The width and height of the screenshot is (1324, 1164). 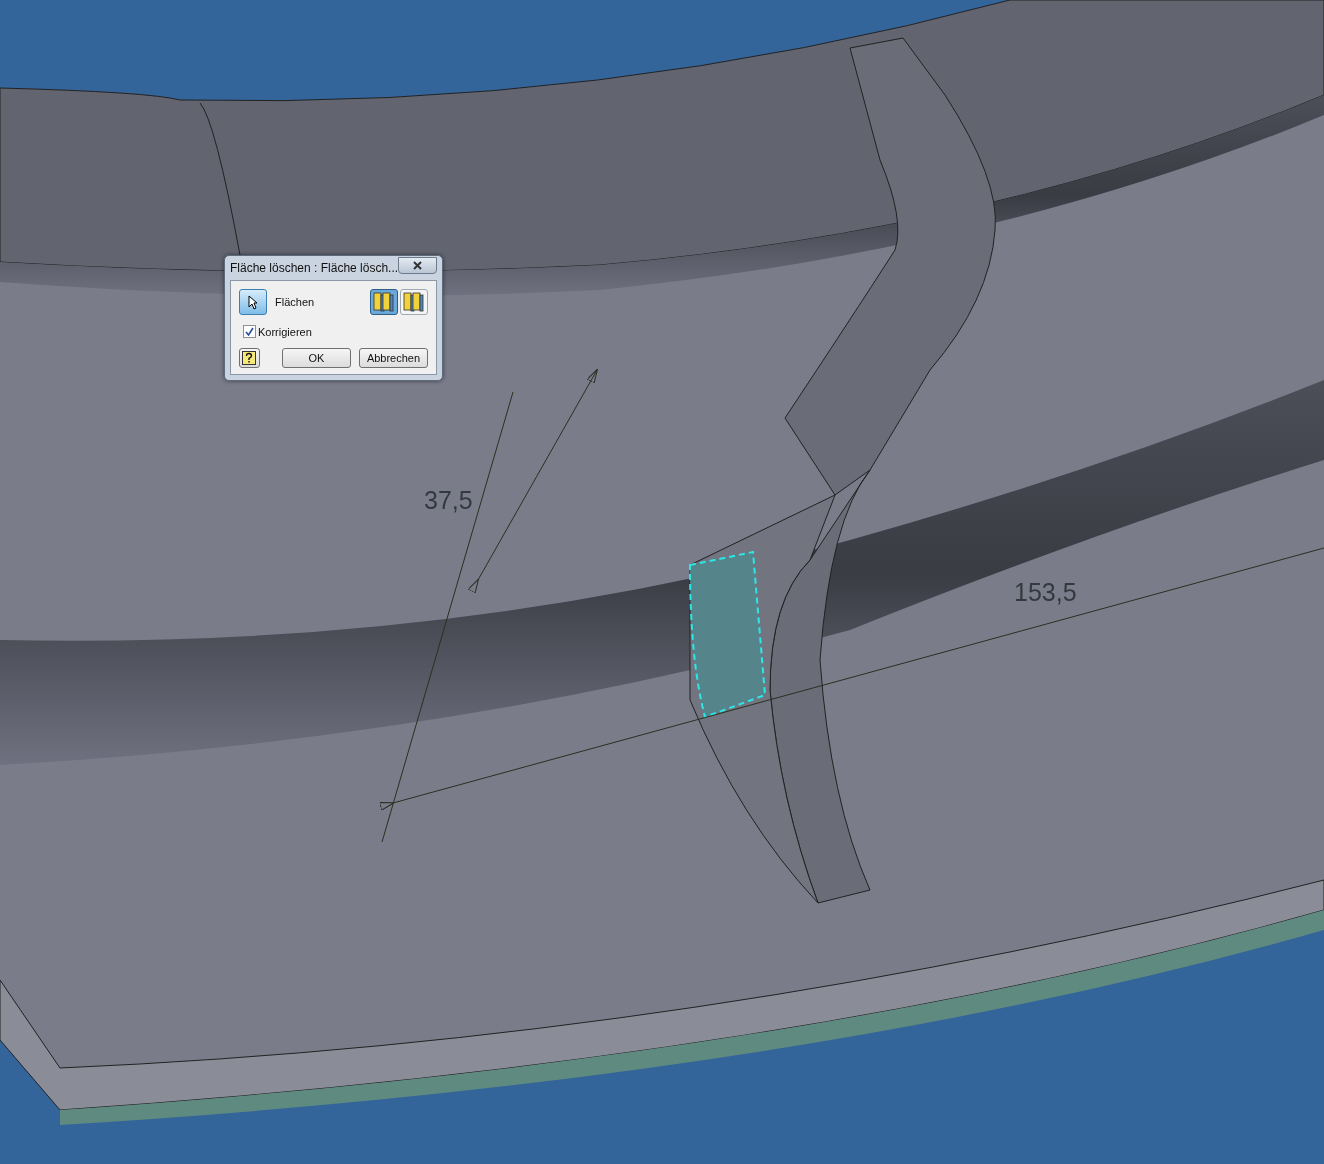 What do you see at coordinates (1045, 592) in the screenshot?
I see `dimension-value: 153,5` at bounding box center [1045, 592].